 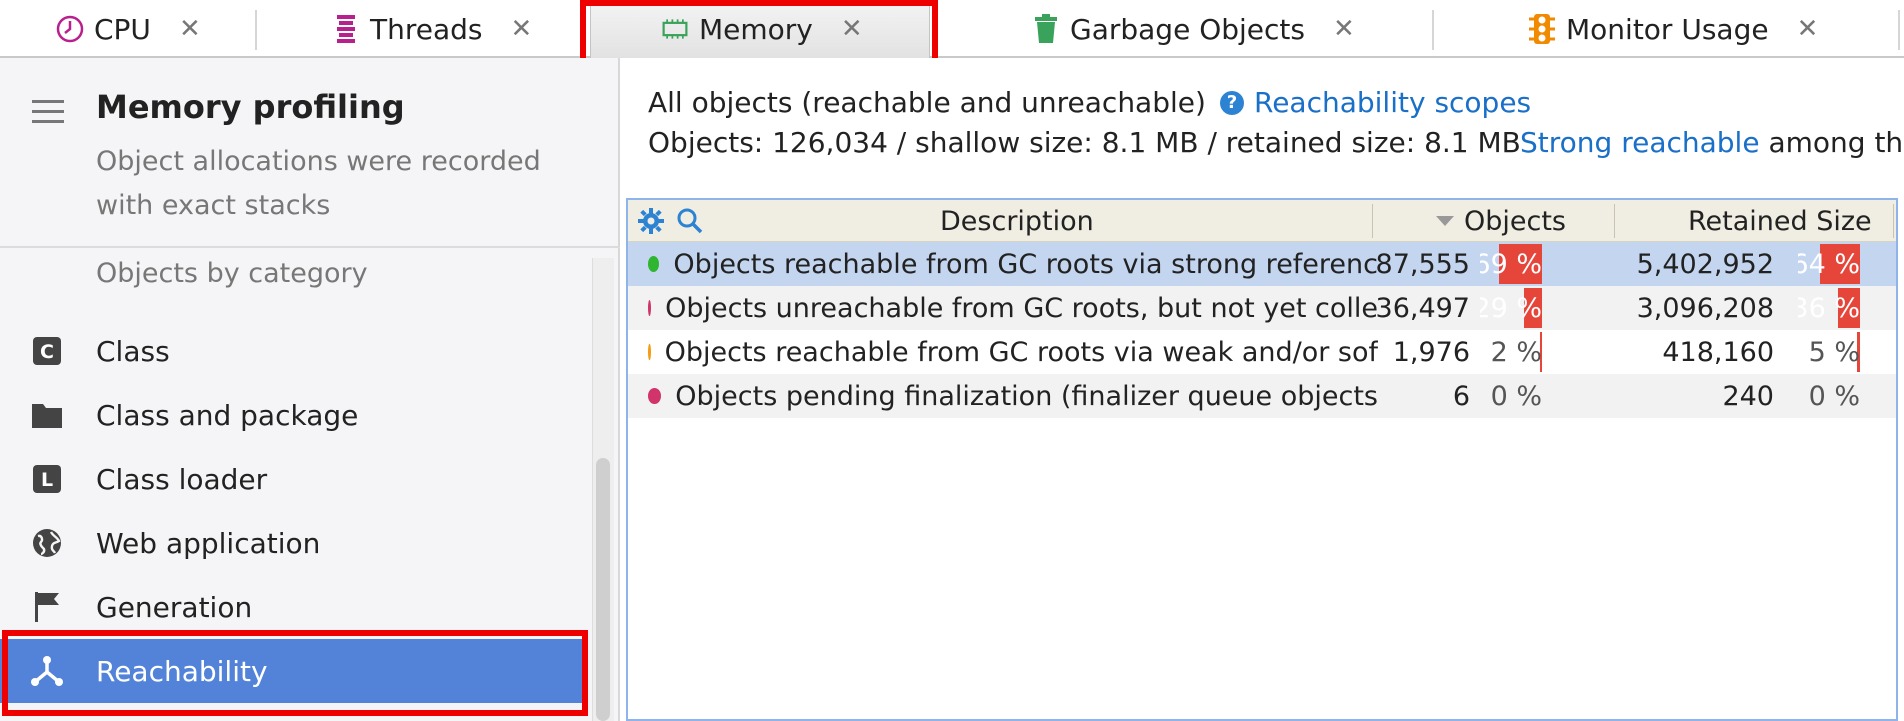 I want to click on svg-text: C, so click(x=47, y=352).